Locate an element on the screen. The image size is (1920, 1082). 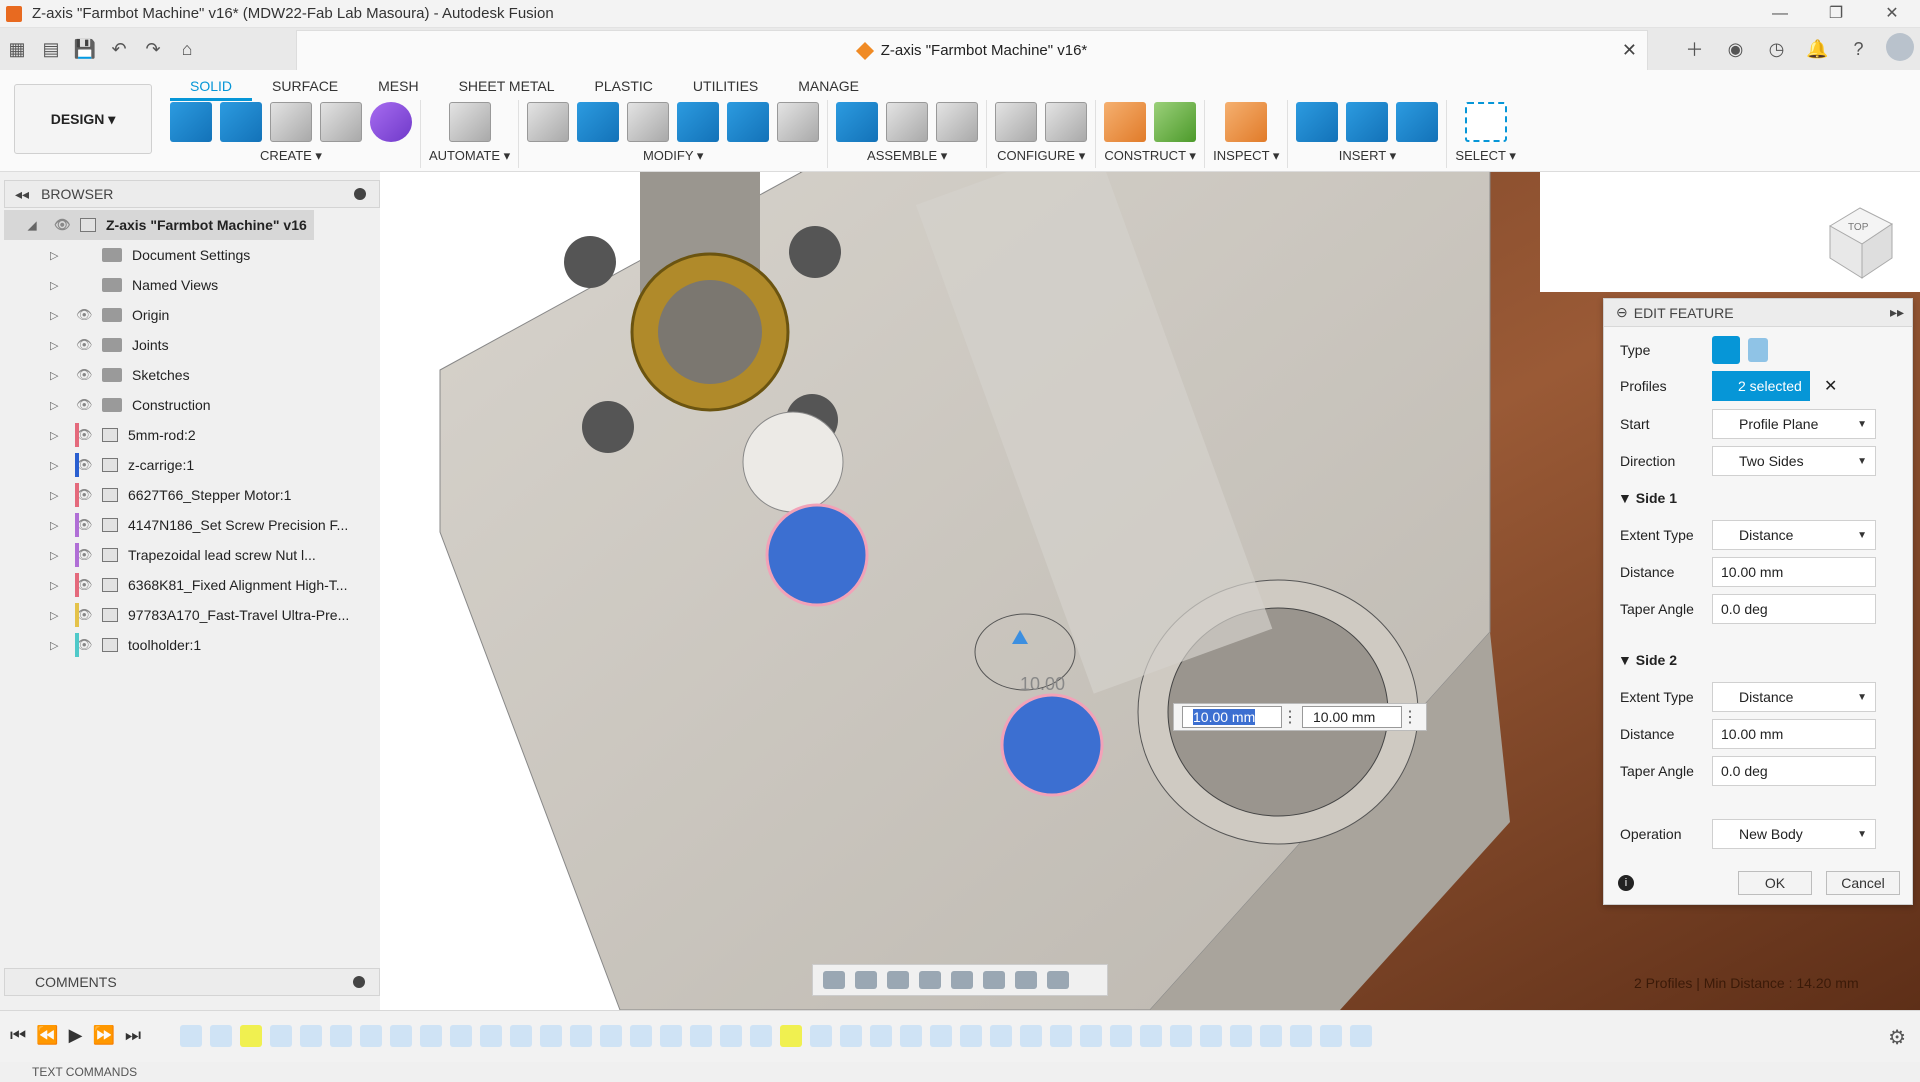
measure-icon is located at coordinates (1246, 122).